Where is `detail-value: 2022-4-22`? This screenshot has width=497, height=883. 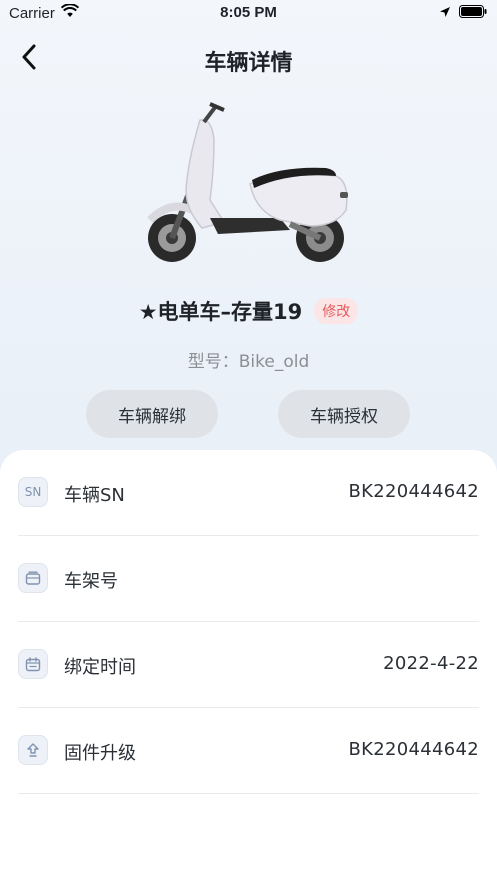 detail-value: 2022-4-22 is located at coordinates (431, 663).